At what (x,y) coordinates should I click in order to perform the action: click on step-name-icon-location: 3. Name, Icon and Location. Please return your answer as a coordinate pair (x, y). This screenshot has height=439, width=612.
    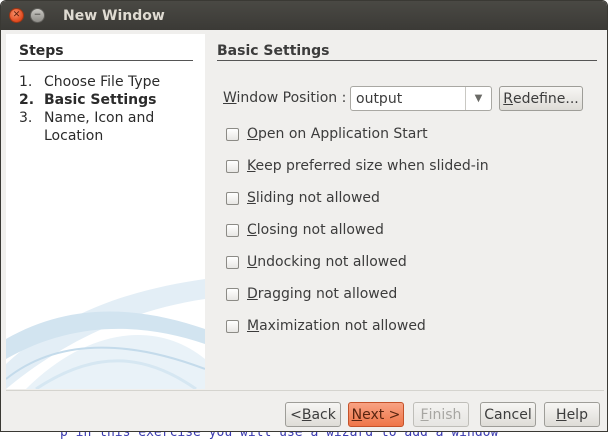
    Looking at the image, I should click on (109, 127).